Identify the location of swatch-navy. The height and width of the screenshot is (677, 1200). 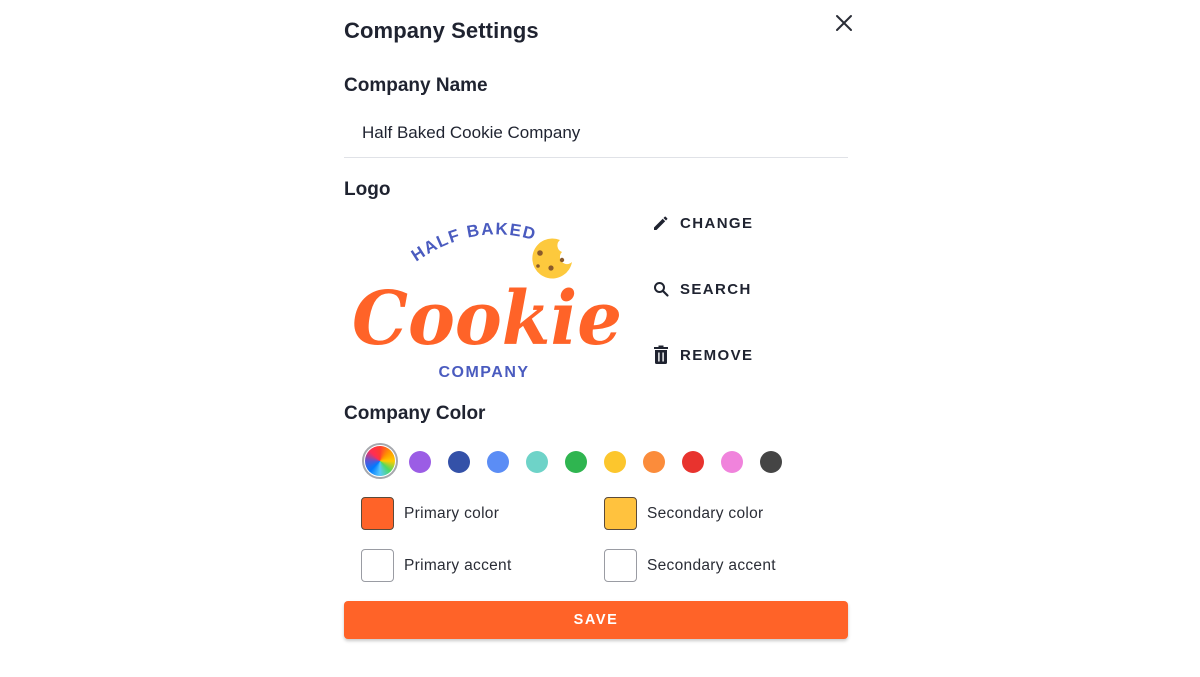
(459, 462).